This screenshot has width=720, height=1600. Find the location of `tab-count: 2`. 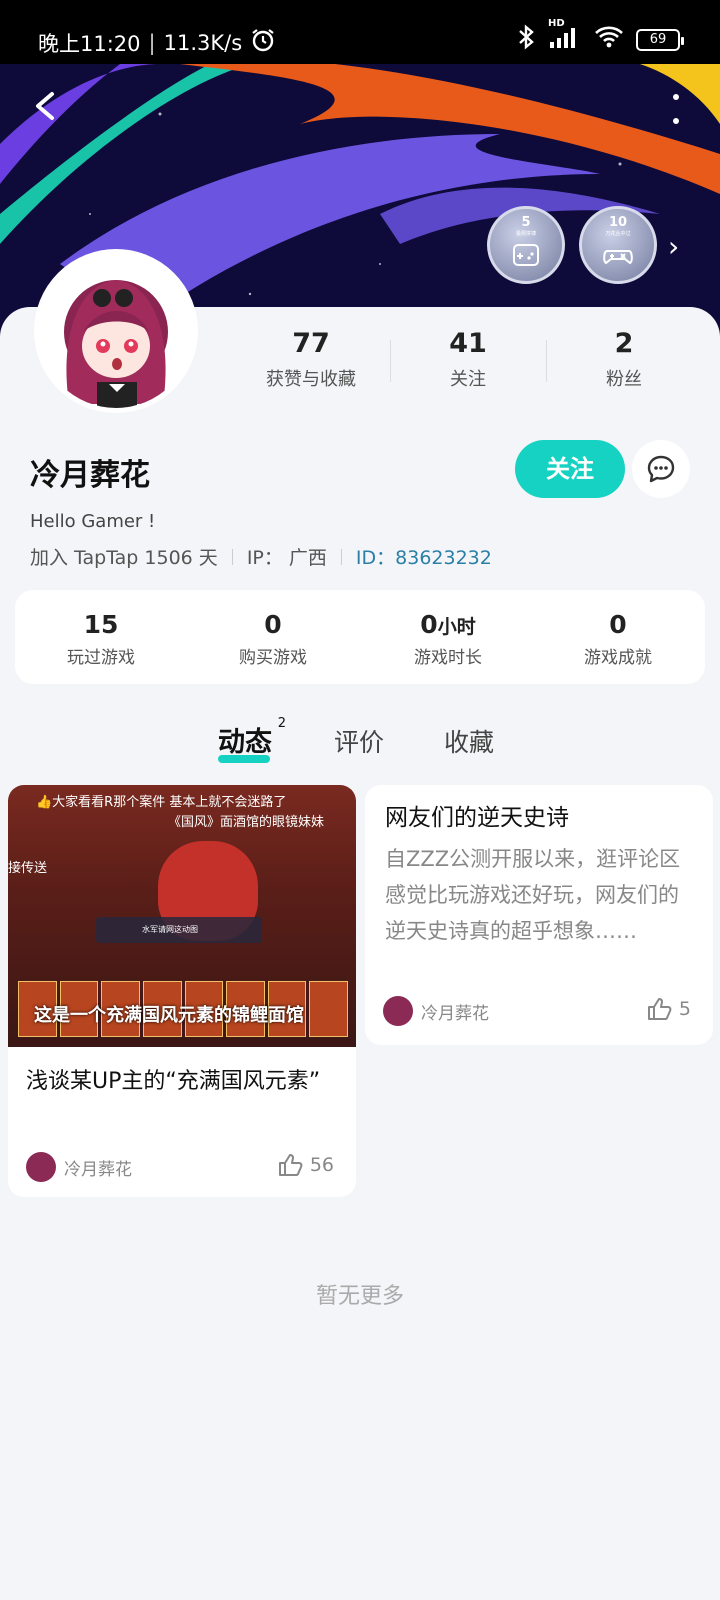

tab-count: 2 is located at coordinates (281, 723).